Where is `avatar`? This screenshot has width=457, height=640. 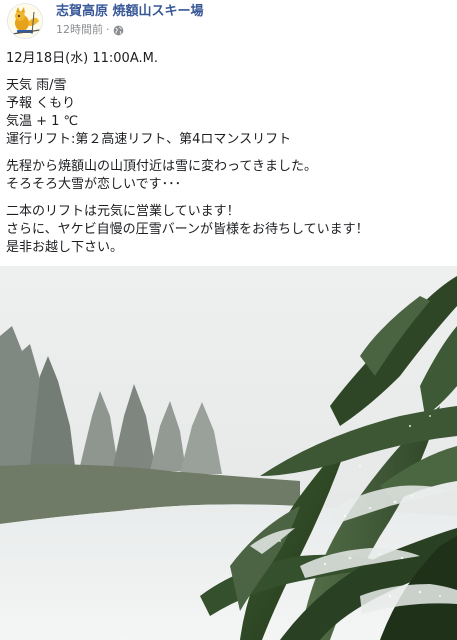 avatar is located at coordinates (25, 21).